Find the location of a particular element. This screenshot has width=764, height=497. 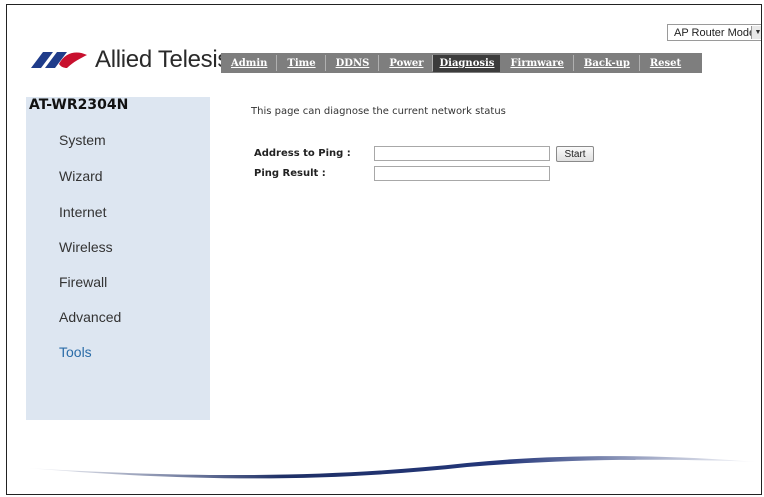

sidebar-item-wizard: Wizard is located at coordinates (81, 176).